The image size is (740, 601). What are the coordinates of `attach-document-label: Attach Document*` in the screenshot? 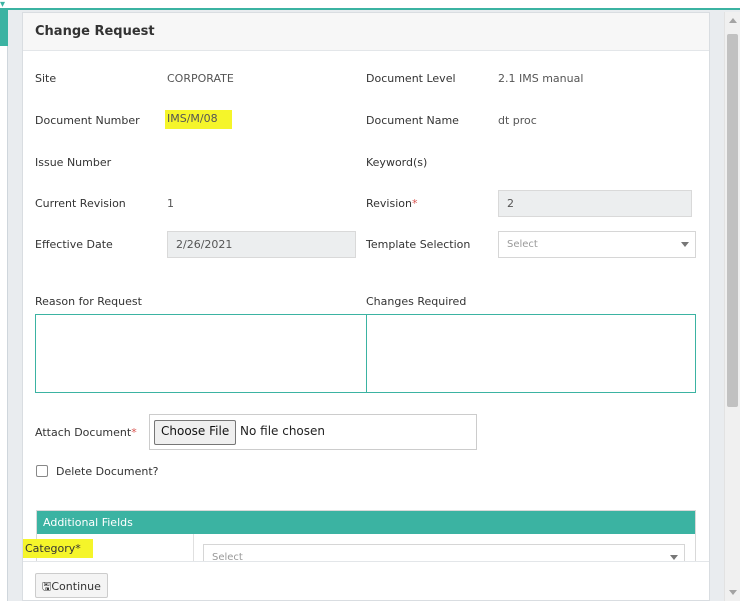 It's located at (86, 432).